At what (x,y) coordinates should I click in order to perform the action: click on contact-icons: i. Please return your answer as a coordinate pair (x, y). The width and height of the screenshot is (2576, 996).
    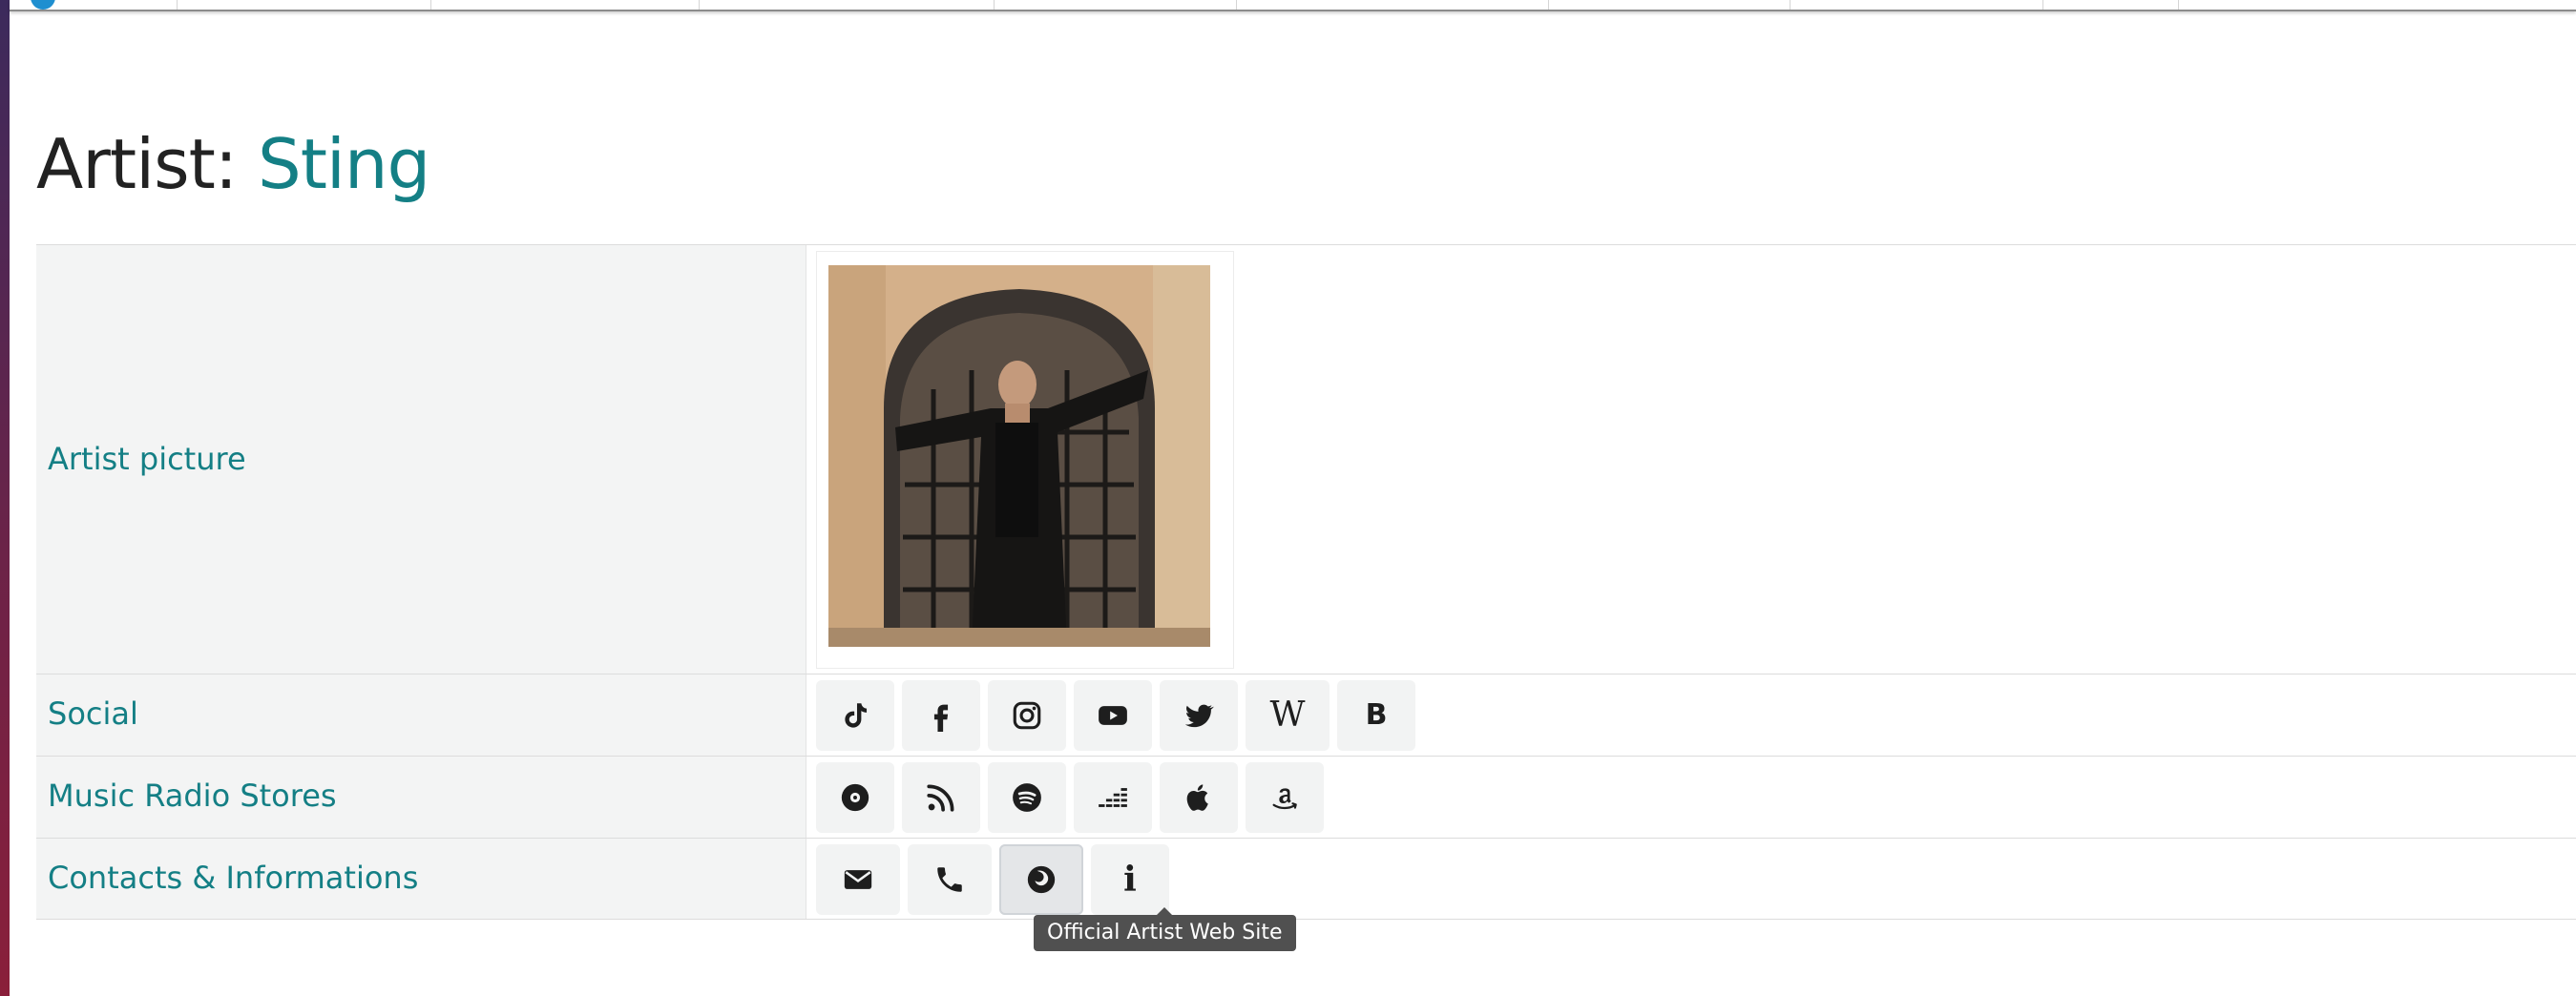
    Looking at the image, I should click on (992, 879).